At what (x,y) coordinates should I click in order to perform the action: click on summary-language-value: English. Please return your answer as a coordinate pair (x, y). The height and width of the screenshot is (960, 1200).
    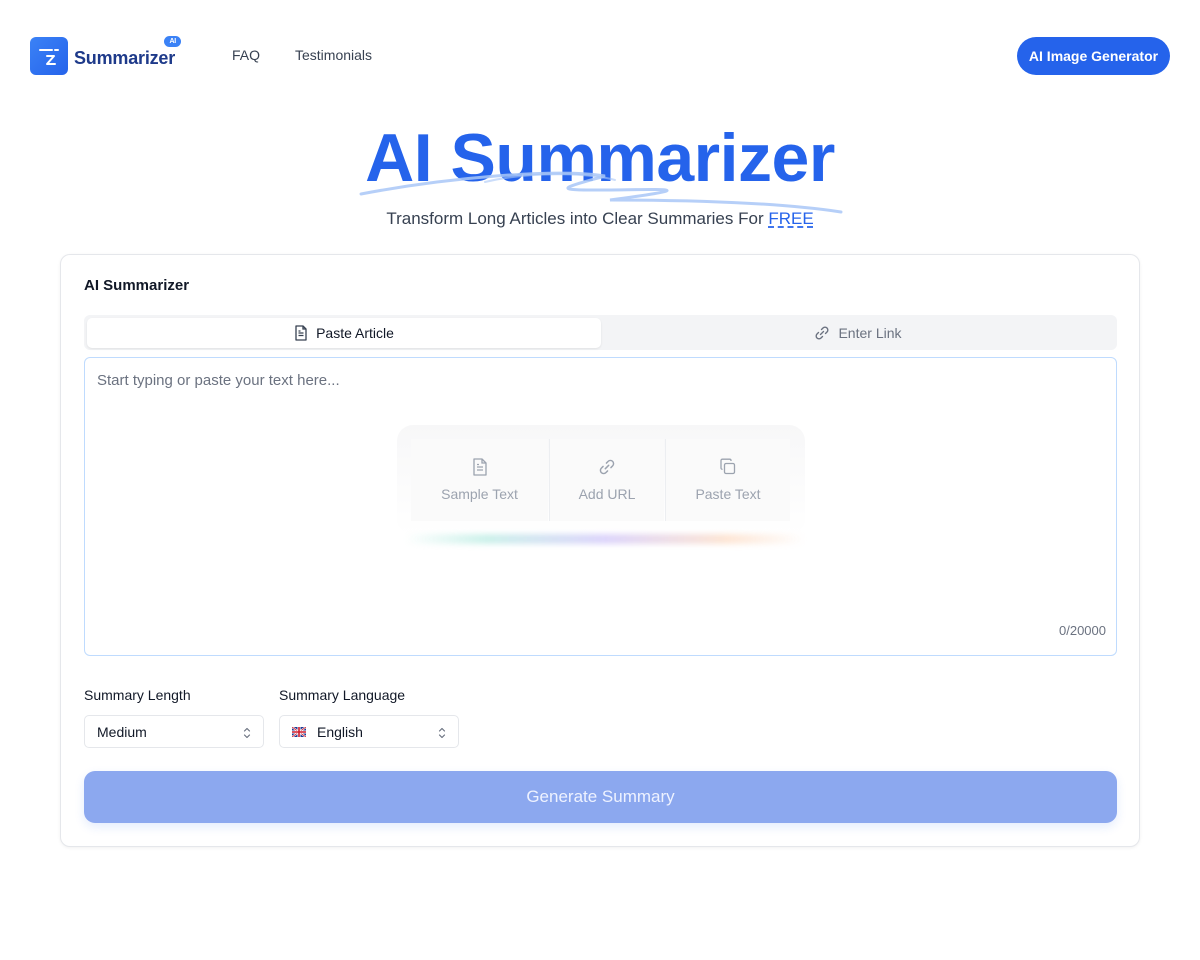
    Looking at the image, I should click on (340, 731).